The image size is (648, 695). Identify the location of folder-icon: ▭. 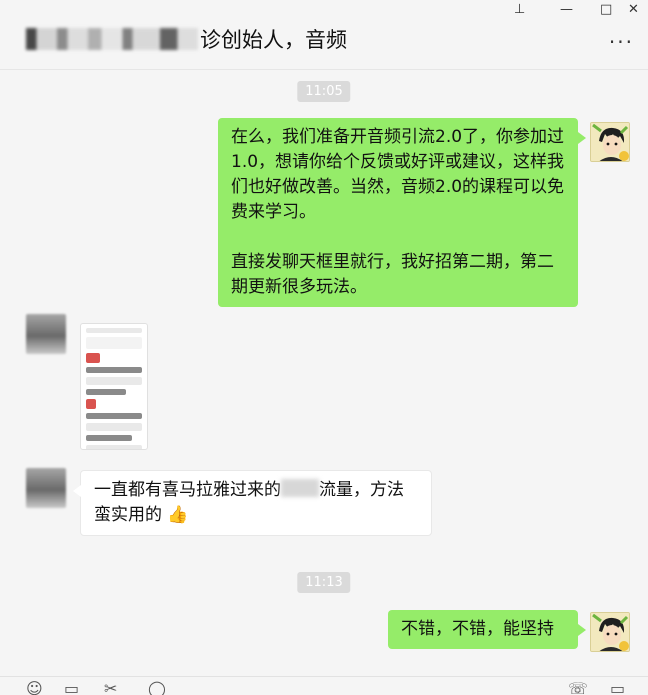
(71, 688).